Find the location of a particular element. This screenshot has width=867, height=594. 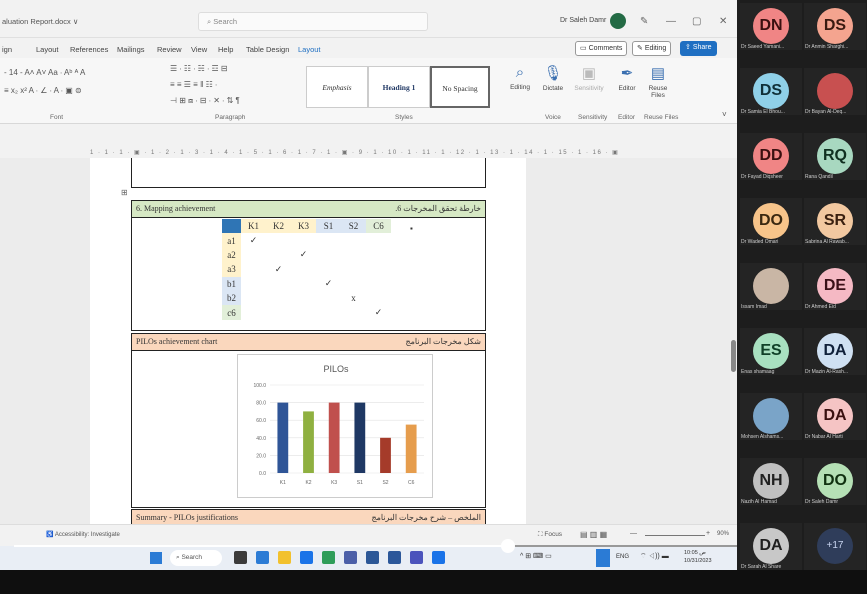

dictate-tool: 🎙 Dictate is located at coordinates (553, 78).